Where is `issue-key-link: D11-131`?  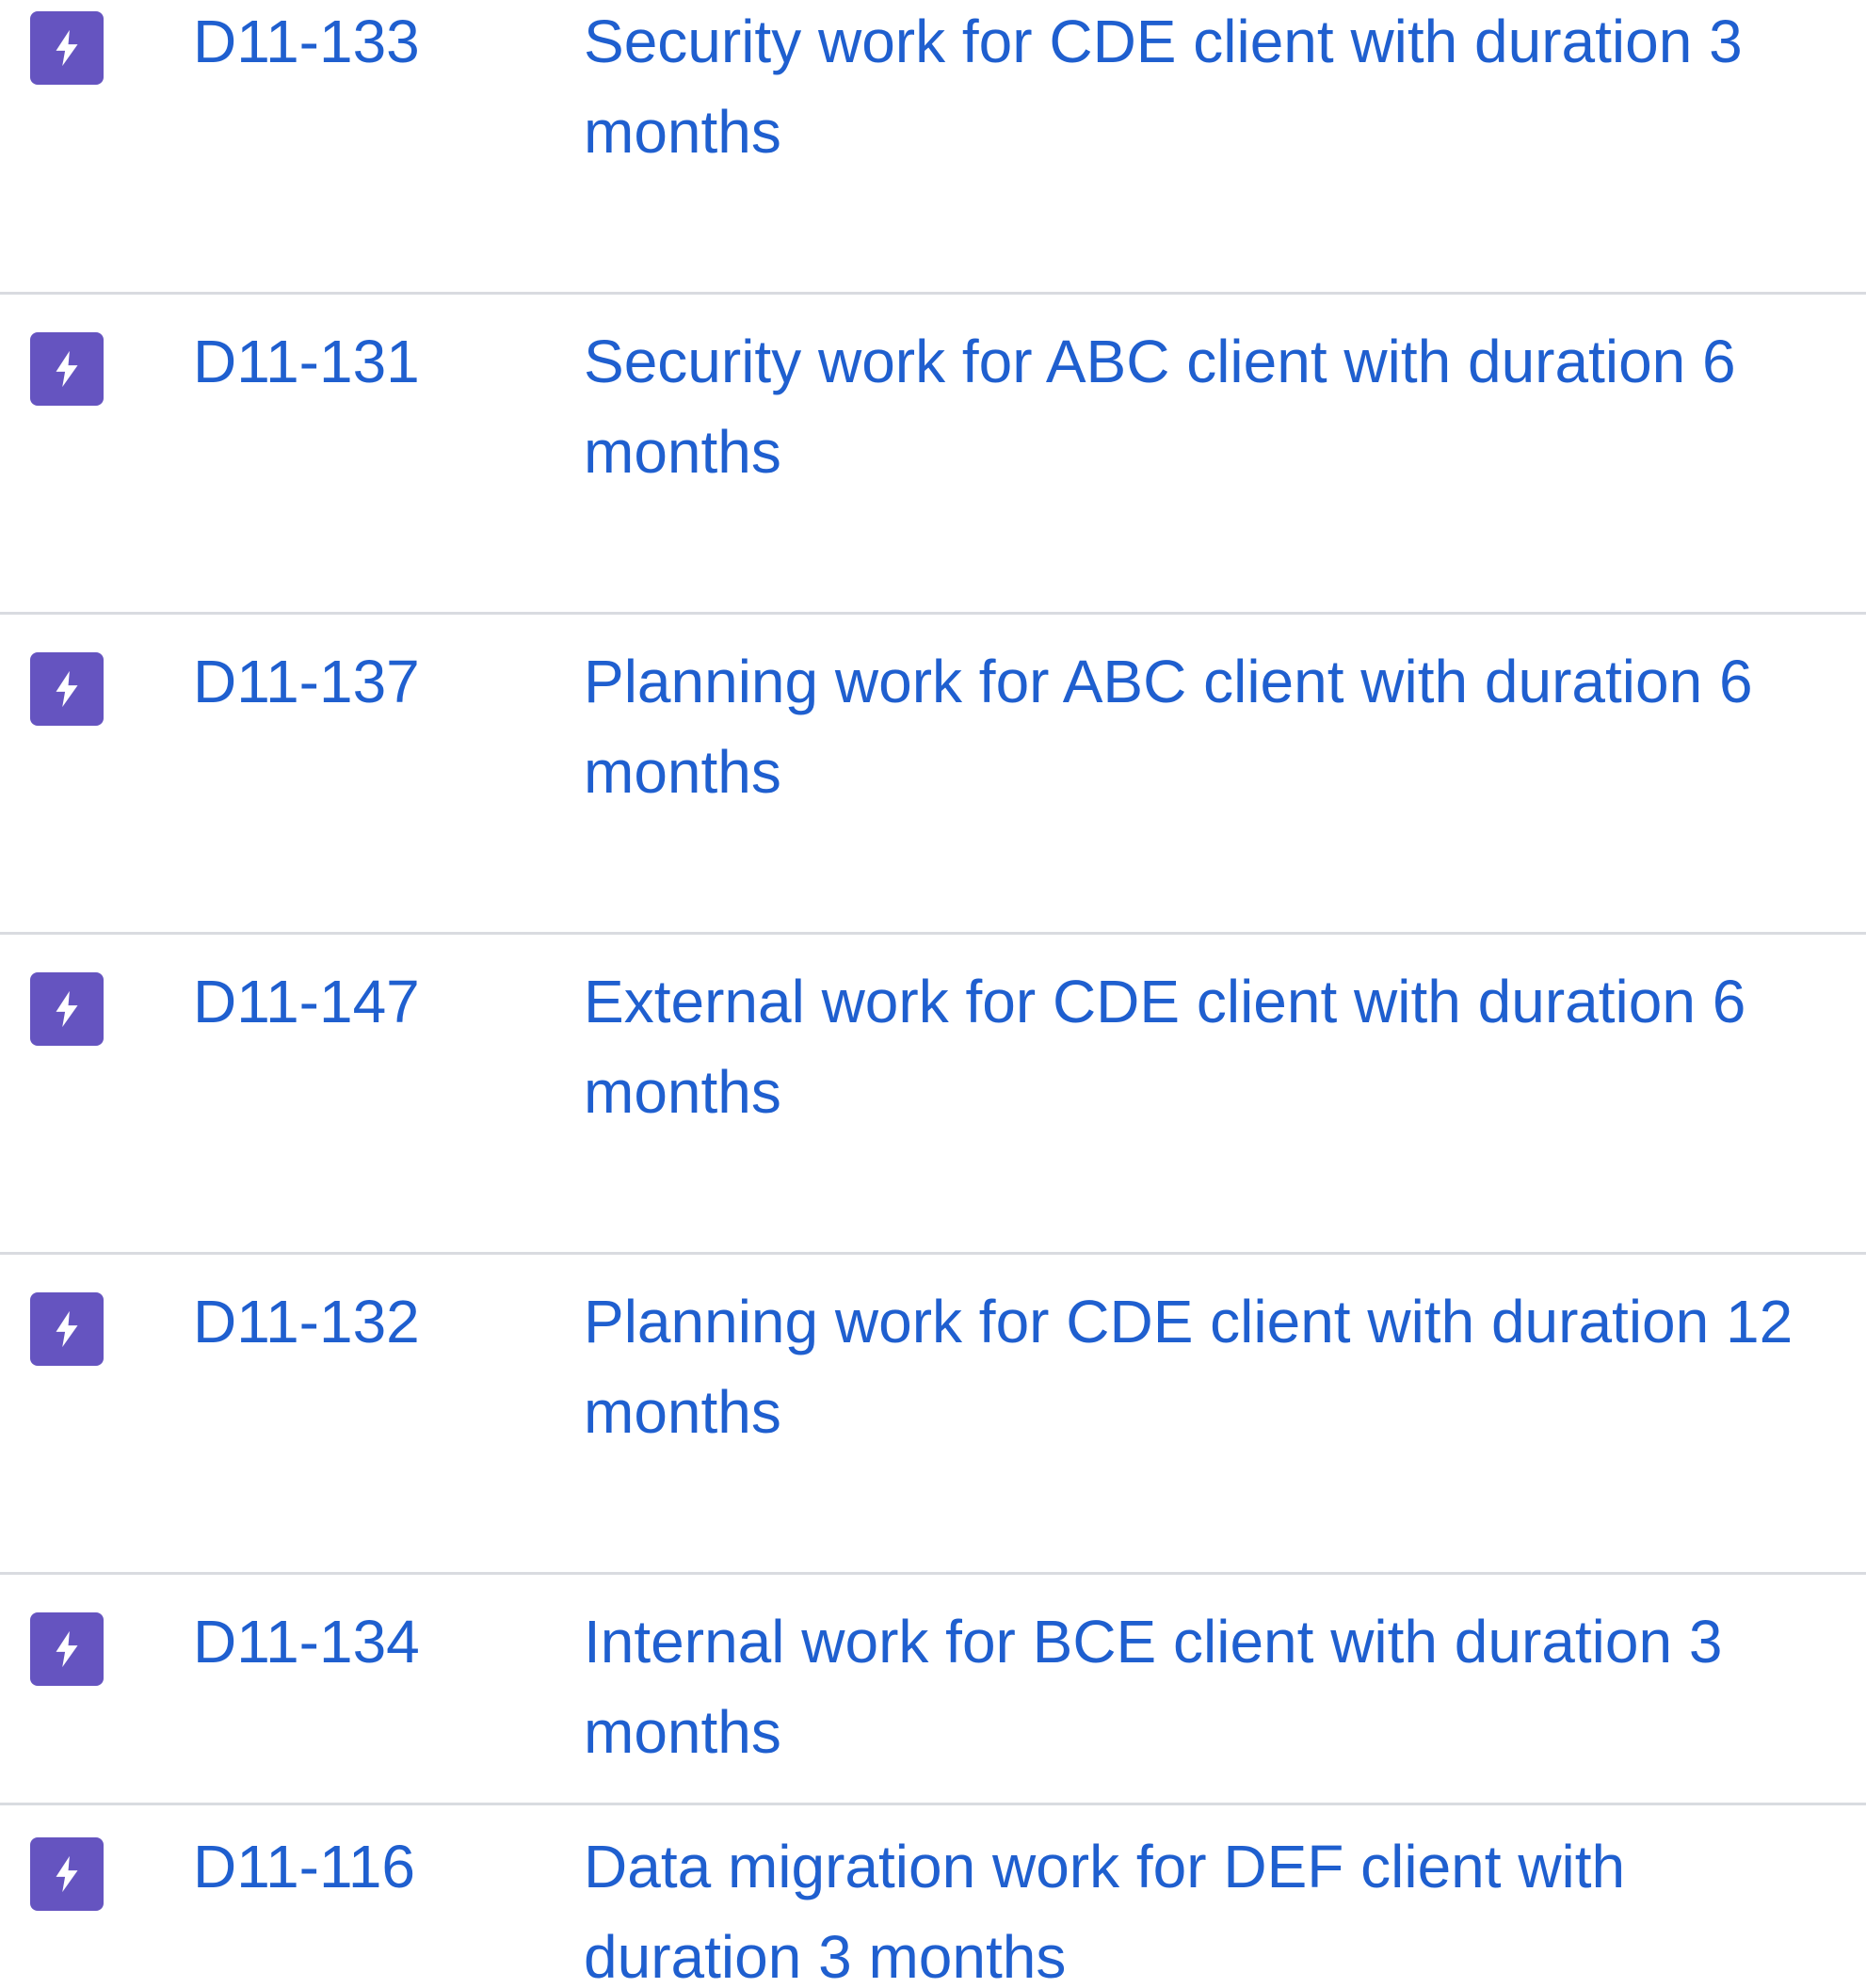
issue-key-link: D11-131 is located at coordinates (306, 361).